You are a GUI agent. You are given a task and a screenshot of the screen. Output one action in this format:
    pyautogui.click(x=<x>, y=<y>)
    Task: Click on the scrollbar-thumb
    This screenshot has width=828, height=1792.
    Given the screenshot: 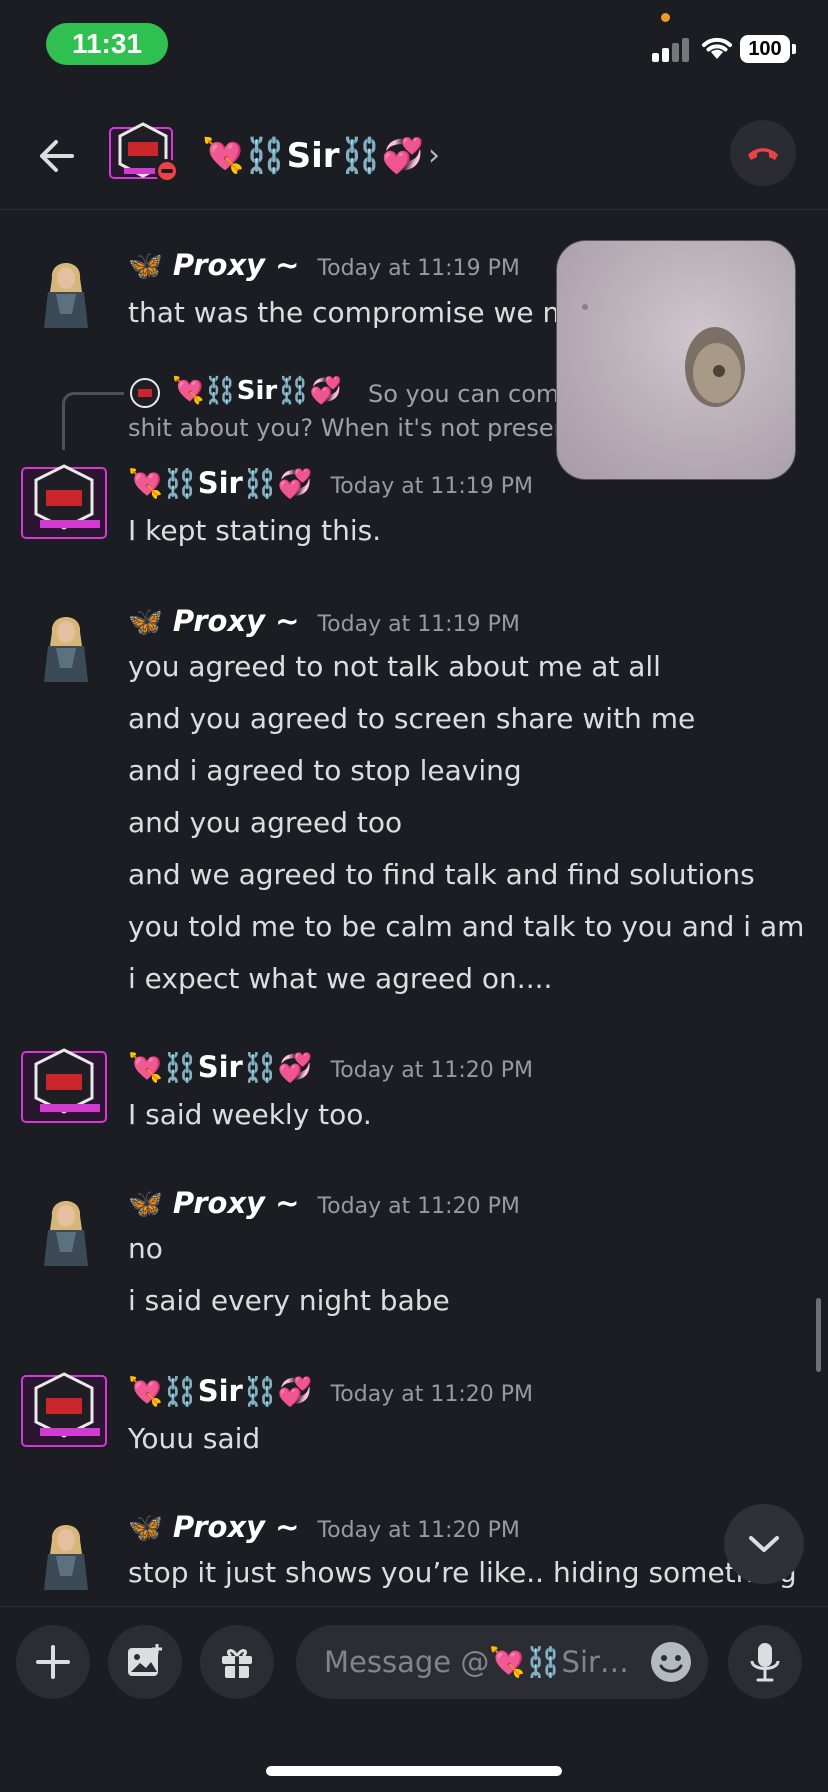 What is the action you would take?
    pyautogui.click(x=818, y=1335)
    